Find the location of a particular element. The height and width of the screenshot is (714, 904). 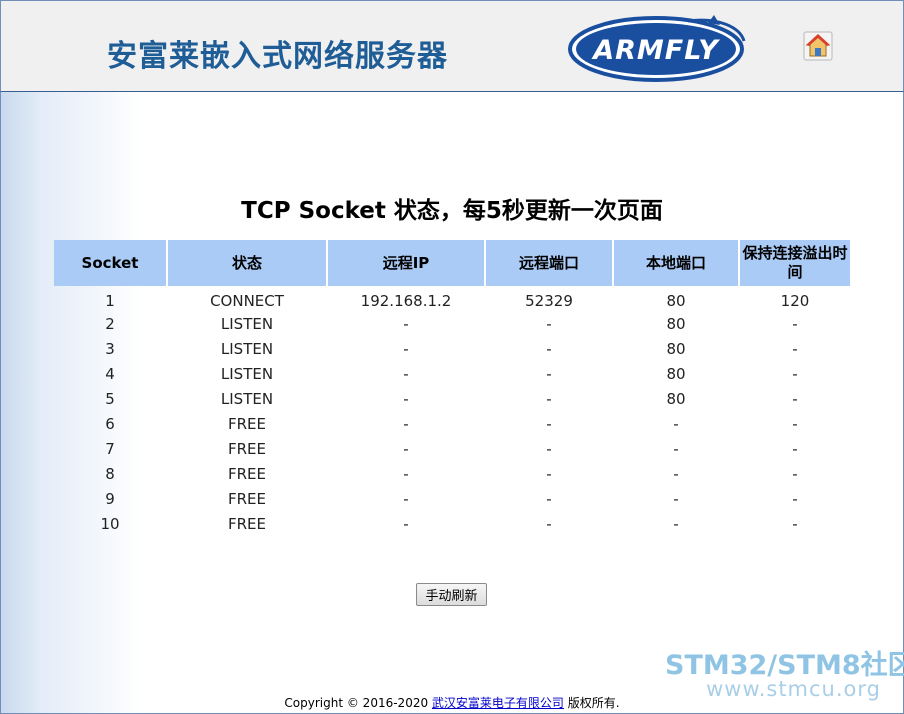

table-row: 2 LISTEN - - 80 - is located at coordinates (452, 323).